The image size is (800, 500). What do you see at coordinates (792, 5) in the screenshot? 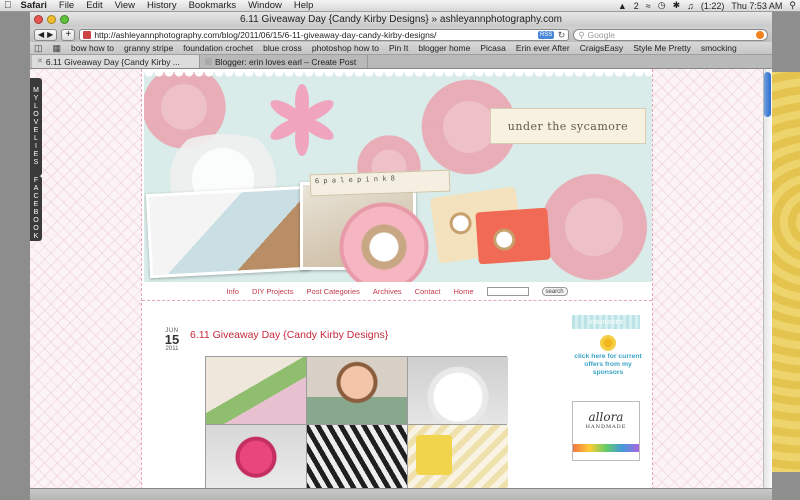
I see `spotlight-icon: ⚲` at bounding box center [792, 5].